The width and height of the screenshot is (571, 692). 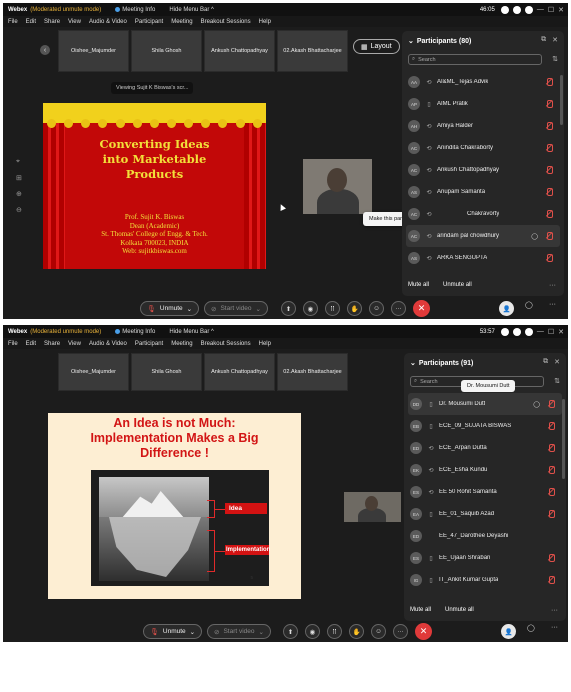 What do you see at coordinates (485, 426) in the screenshot?
I see `list-item: EB ▯ ECE_09_SUJATA BISWAS` at bounding box center [485, 426].